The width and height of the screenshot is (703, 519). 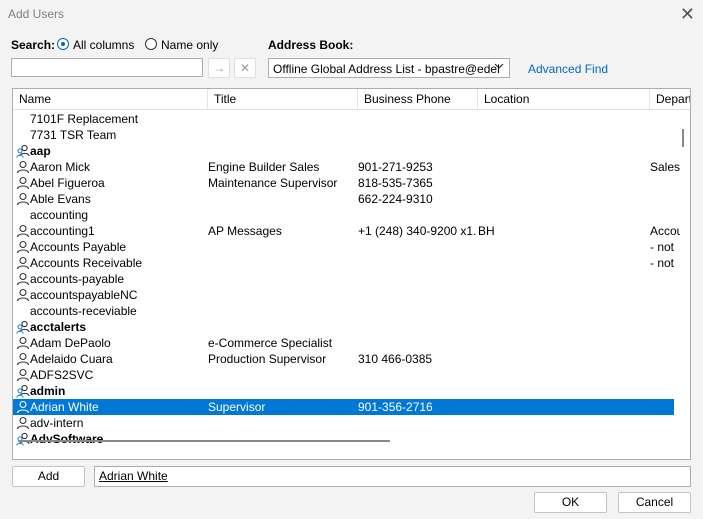 I want to click on list-item: accountspayableNC, so click(x=343, y=295).